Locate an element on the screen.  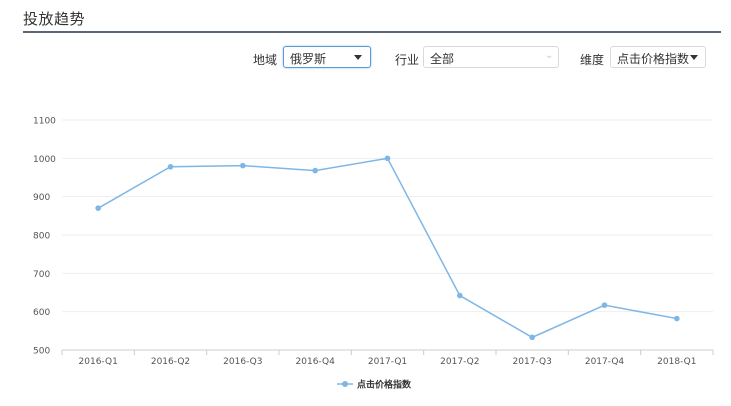
y-tick-label: 1100 is located at coordinates (44, 122).